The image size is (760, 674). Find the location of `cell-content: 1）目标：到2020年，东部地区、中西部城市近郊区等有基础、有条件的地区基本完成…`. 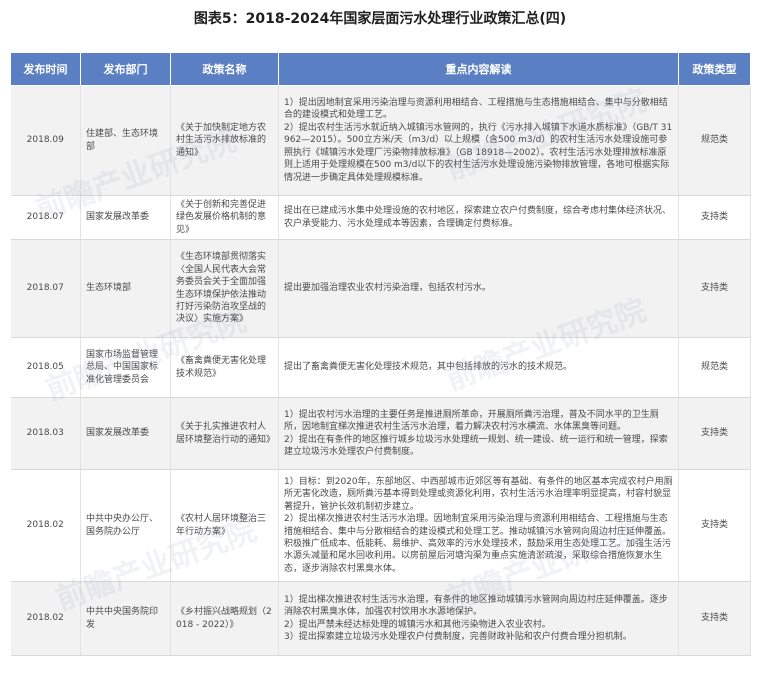

cell-content: 1）目标：到2020年，东部地区、中西部城市近郊区等有基础、有条件的地区基本完成… is located at coordinates (478, 525).